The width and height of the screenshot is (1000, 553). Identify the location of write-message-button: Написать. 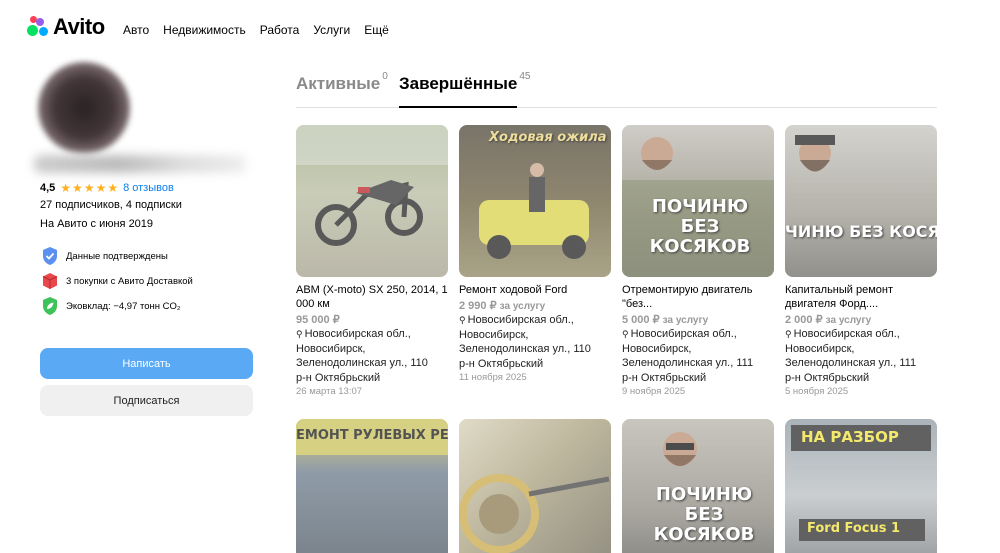
(146, 363).